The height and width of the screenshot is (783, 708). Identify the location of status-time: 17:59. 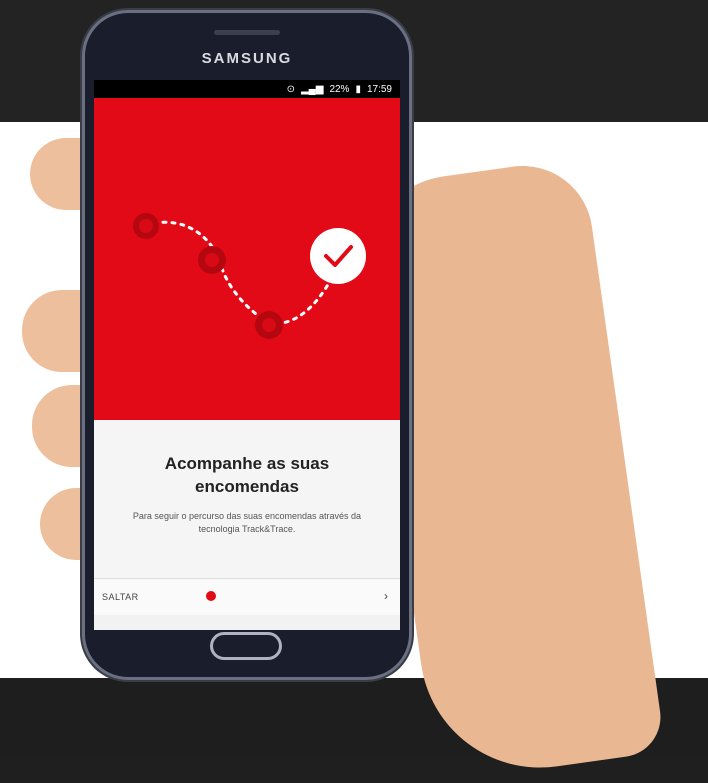
(379, 89).